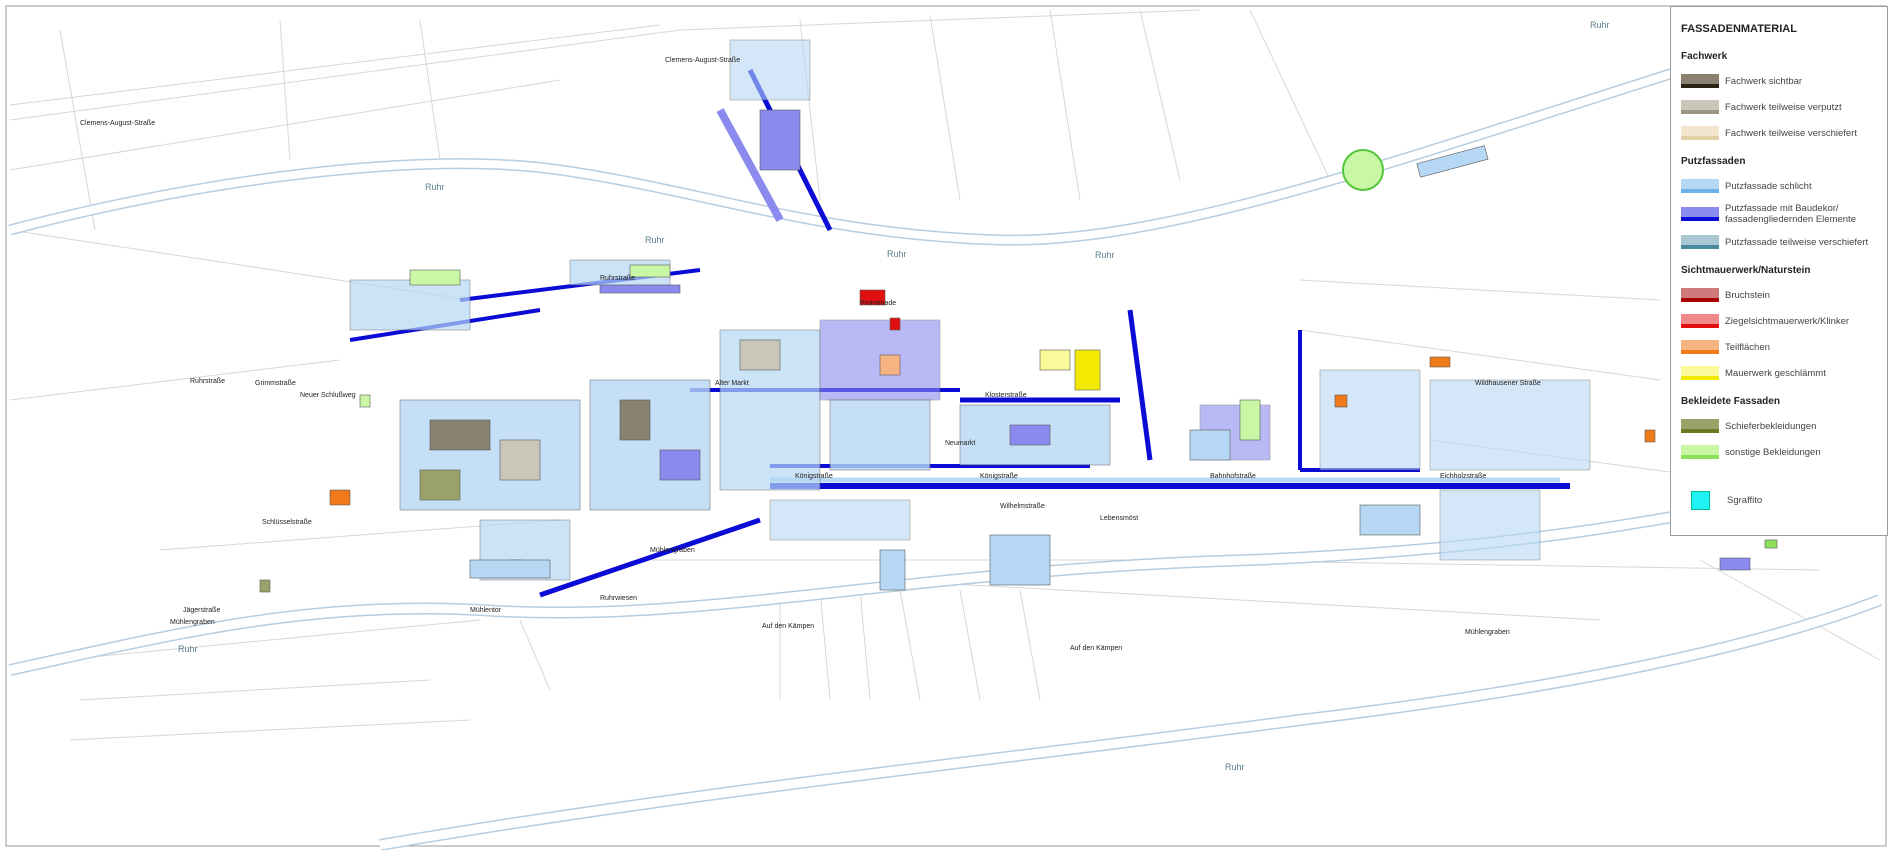 This screenshot has width=1891, height=850. I want to click on street-label: Ruhrwiesen, so click(618, 598).